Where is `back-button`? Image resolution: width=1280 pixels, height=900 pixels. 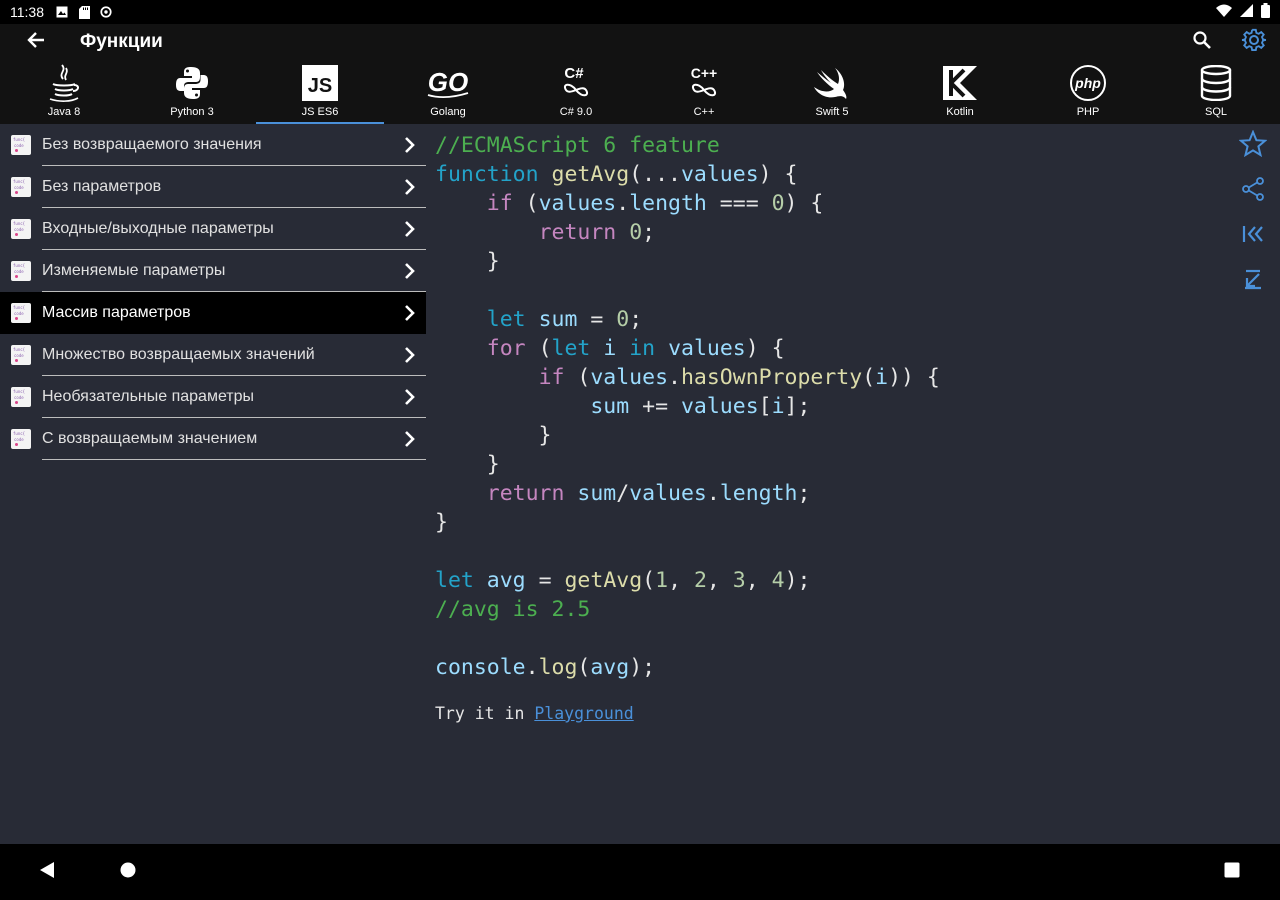
back-button is located at coordinates (36, 42).